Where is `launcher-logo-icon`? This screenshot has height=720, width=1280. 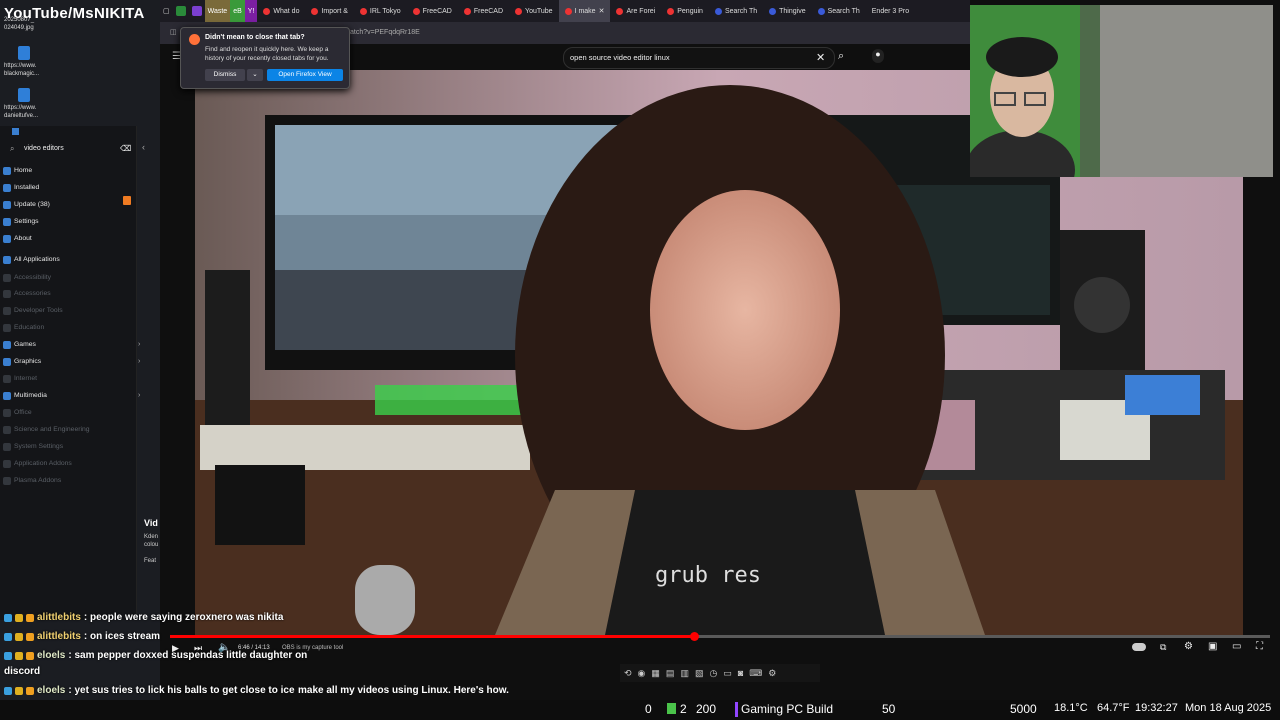
launcher-logo-icon is located at coordinates (15, 131).